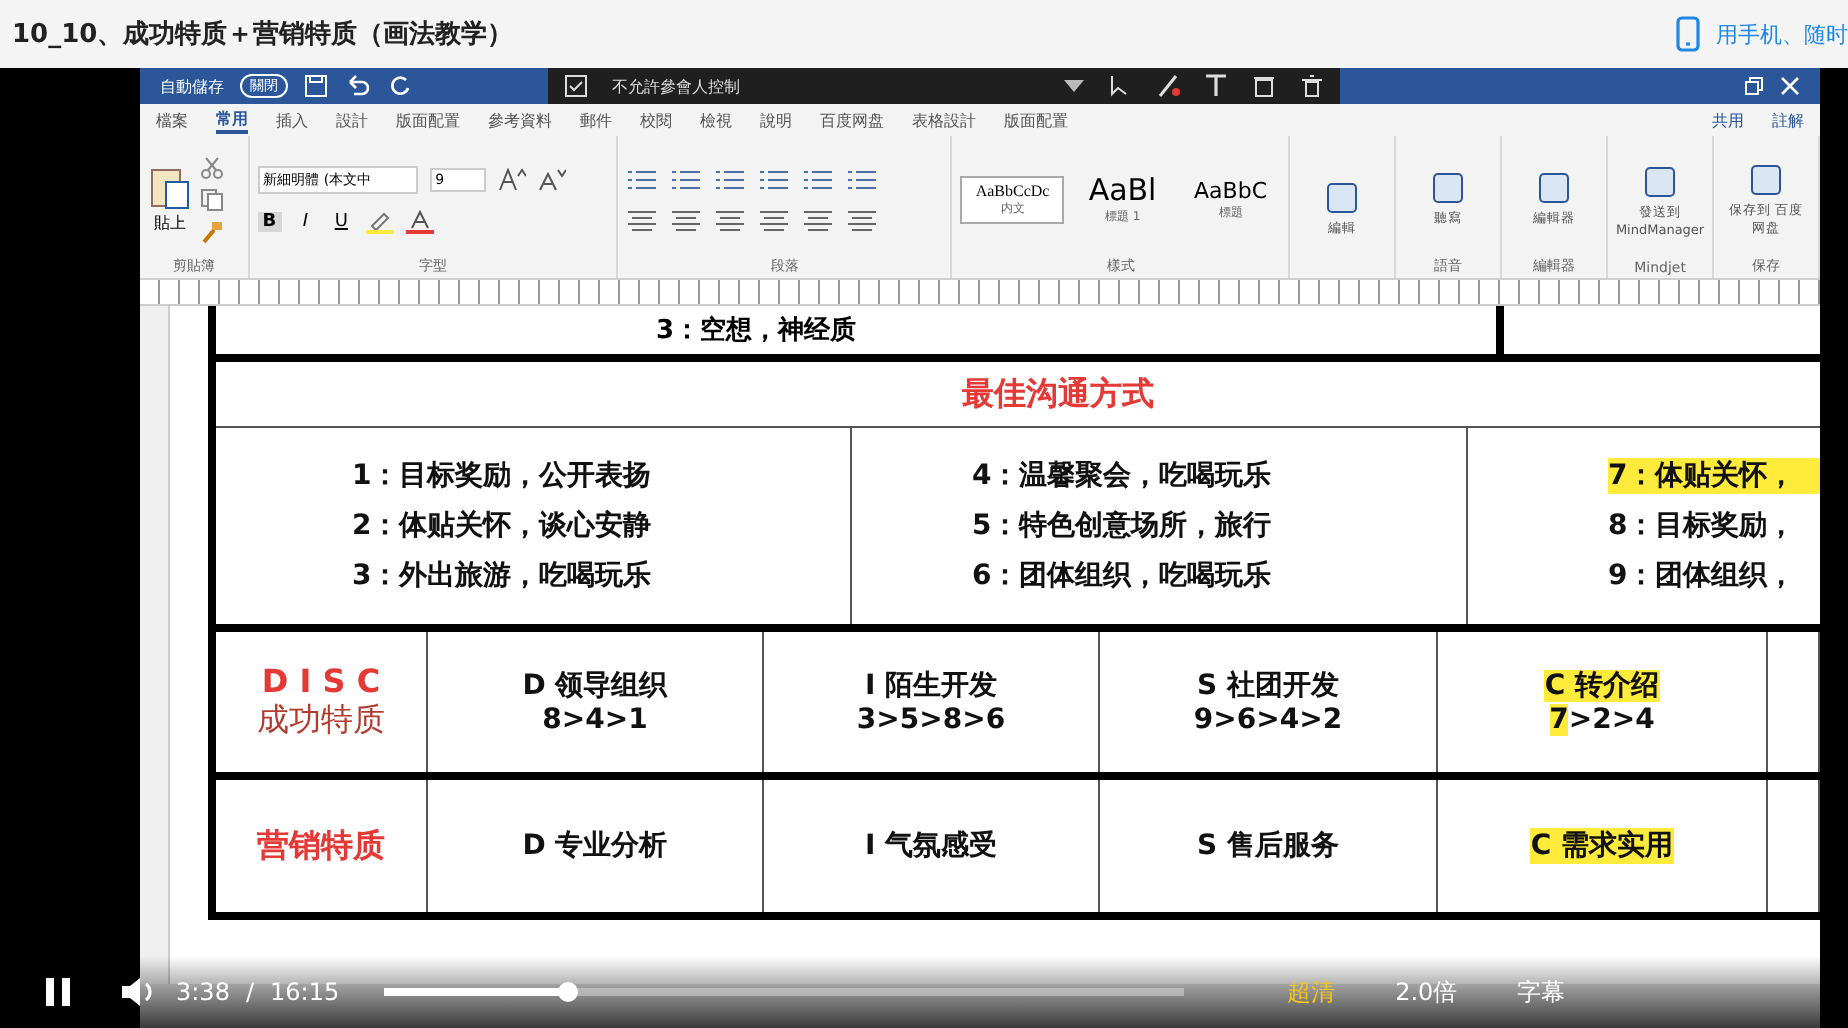 The width and height of the screenshot is (1848, 1028). What do you see at coordinates (1714, 476) in the screenshot?
I see `list-item-text: 7：体贴关怀，` at bounding box center [1714, 476].